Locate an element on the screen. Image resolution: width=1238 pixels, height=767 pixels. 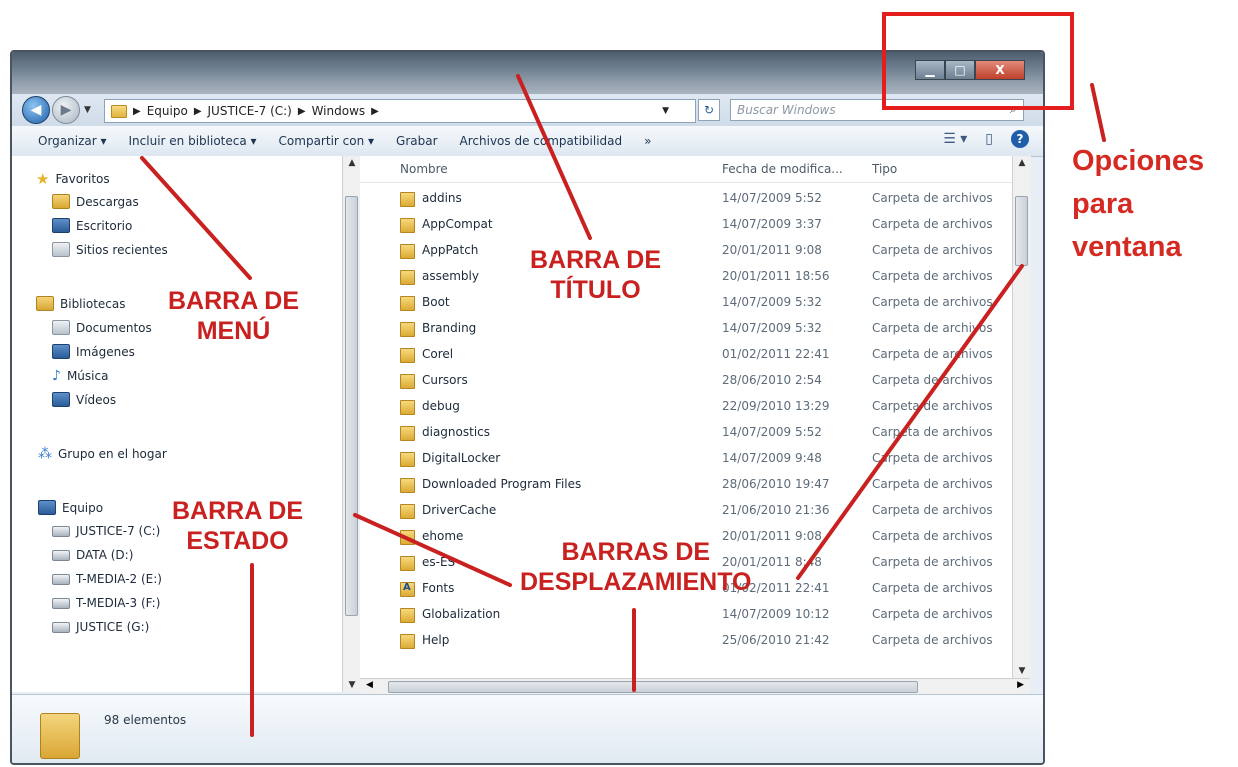
file-date: 22/09/2010 13:29 is located at coordinates (776, 406).